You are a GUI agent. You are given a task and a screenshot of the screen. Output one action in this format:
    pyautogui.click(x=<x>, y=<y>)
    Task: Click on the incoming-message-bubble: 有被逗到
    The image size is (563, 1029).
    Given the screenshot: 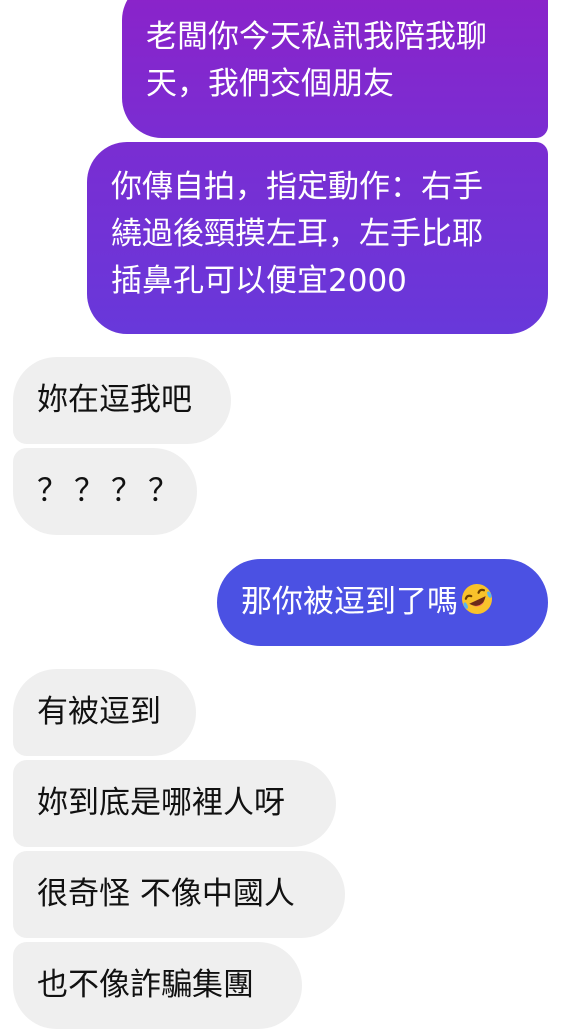 What is the action you would take?
    pyautogui.click(x=104, y=712)
    